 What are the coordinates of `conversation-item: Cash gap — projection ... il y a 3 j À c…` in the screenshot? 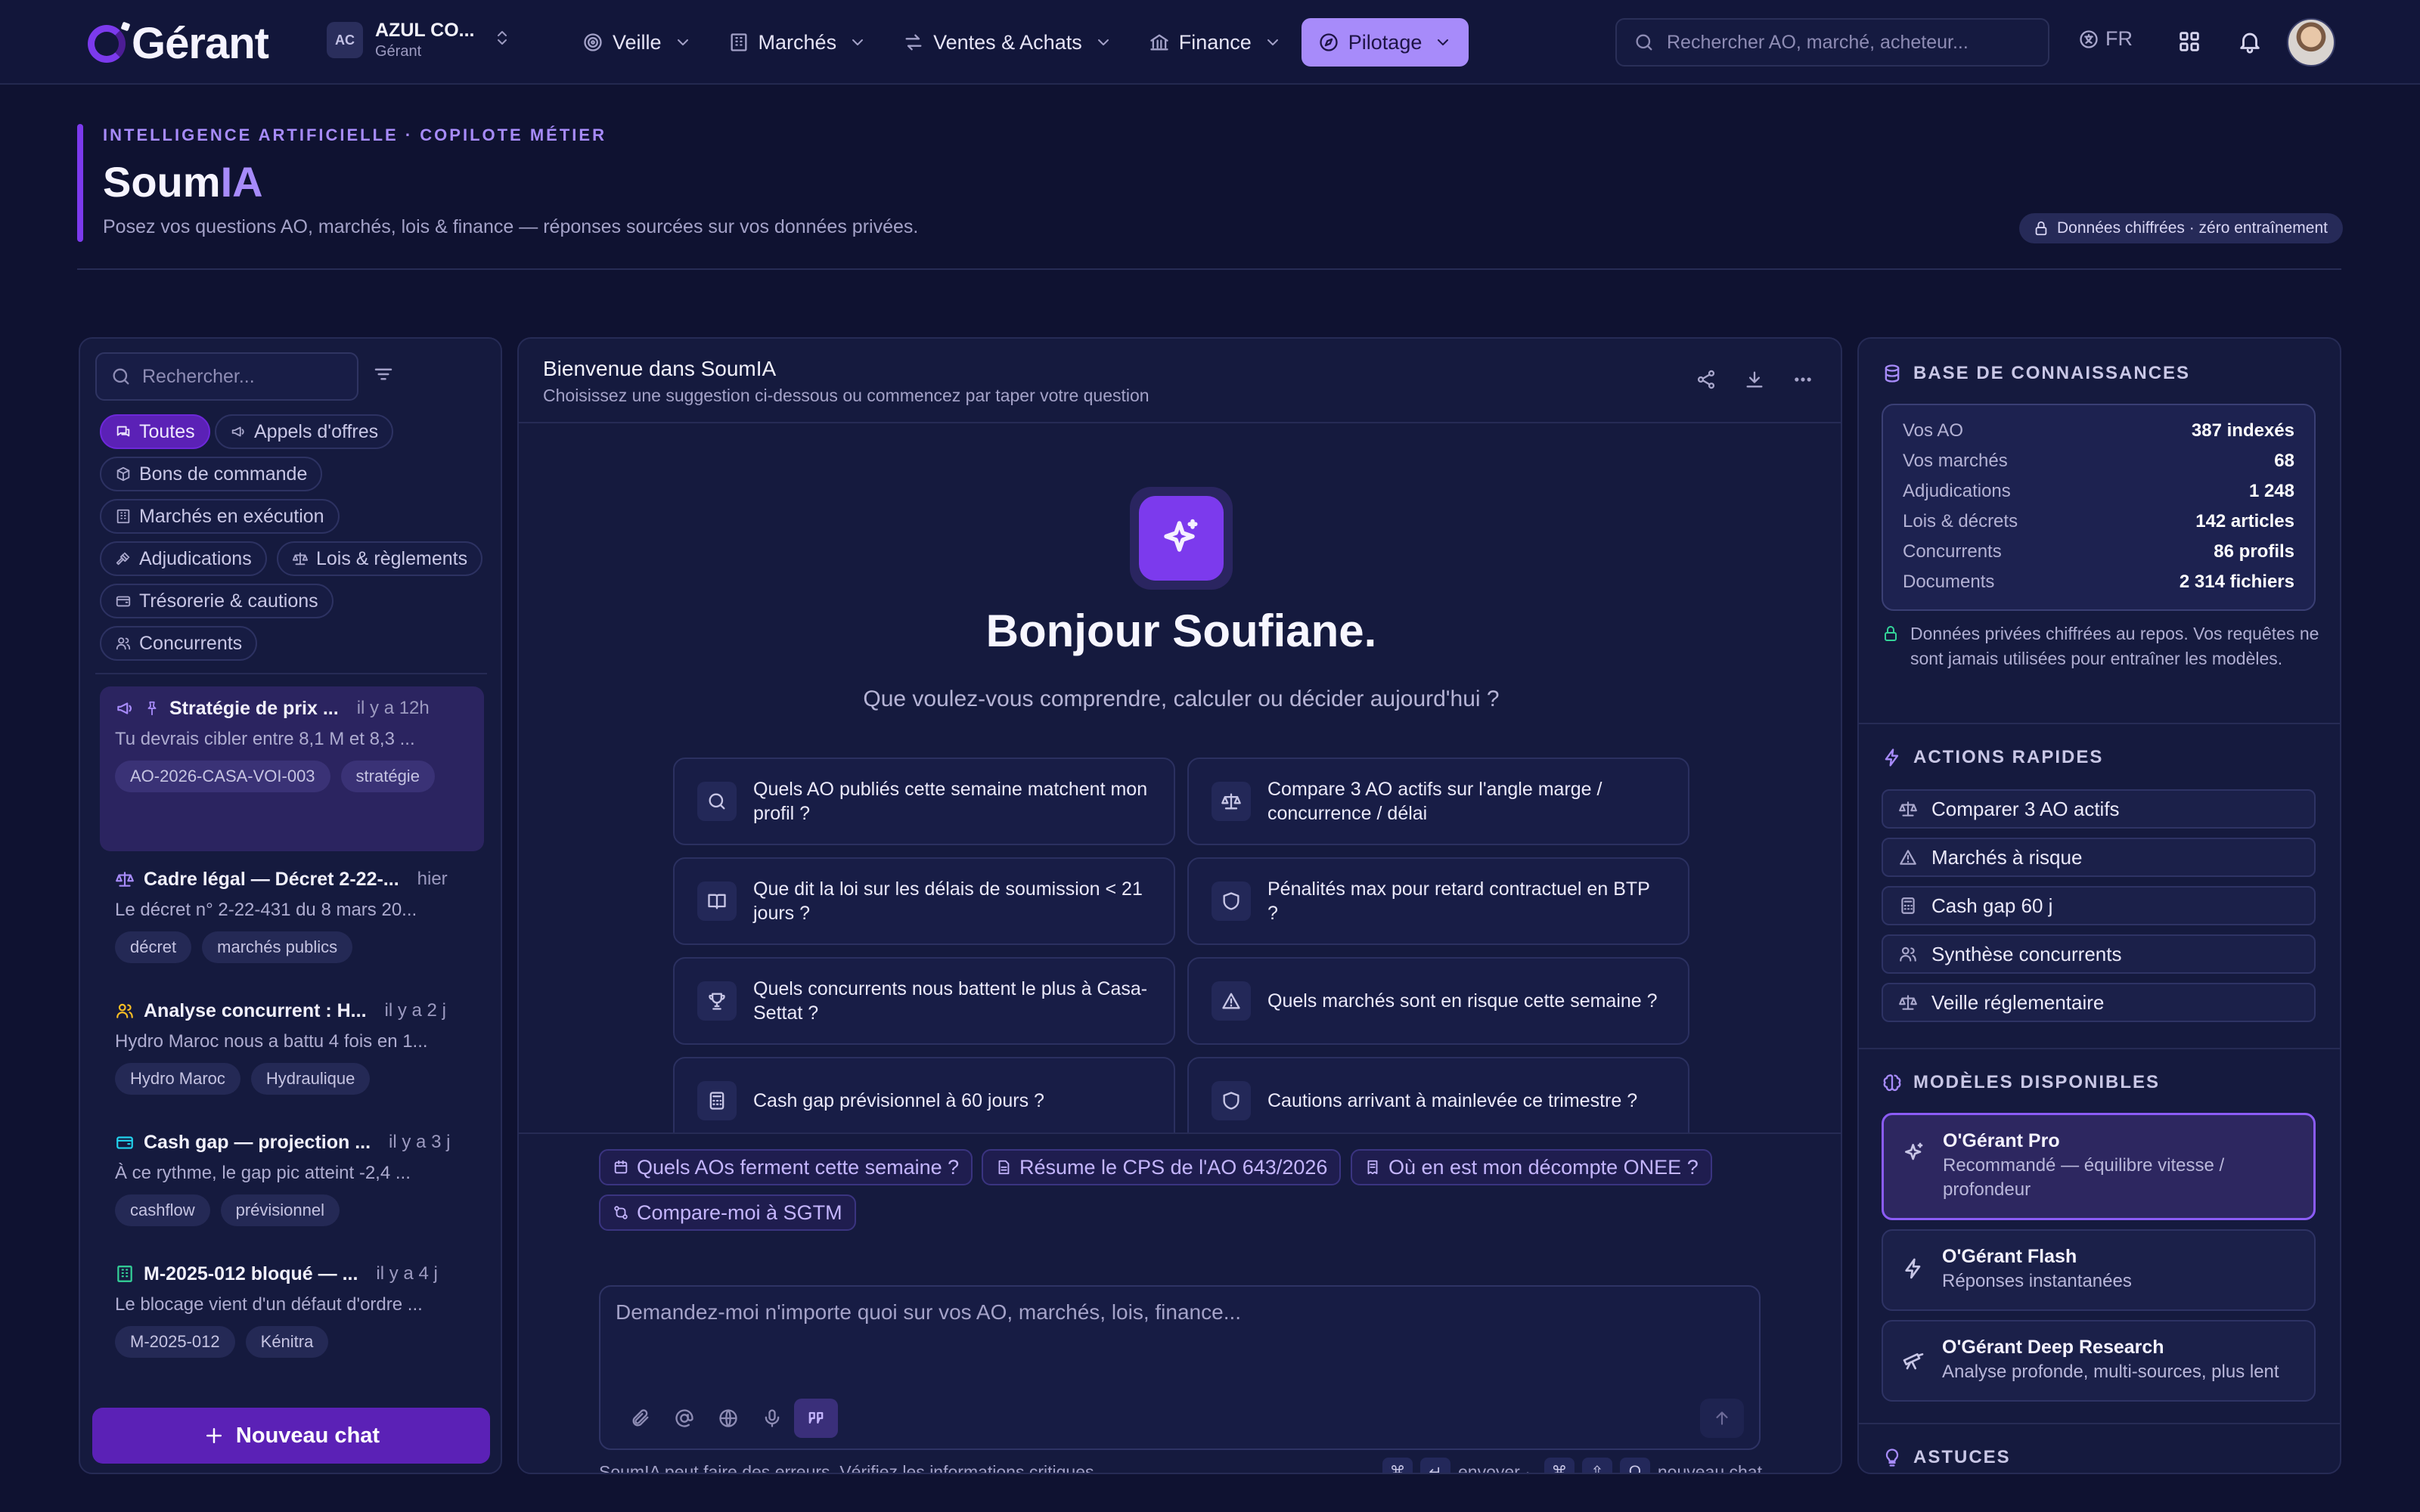 It's located at (292, 1177).